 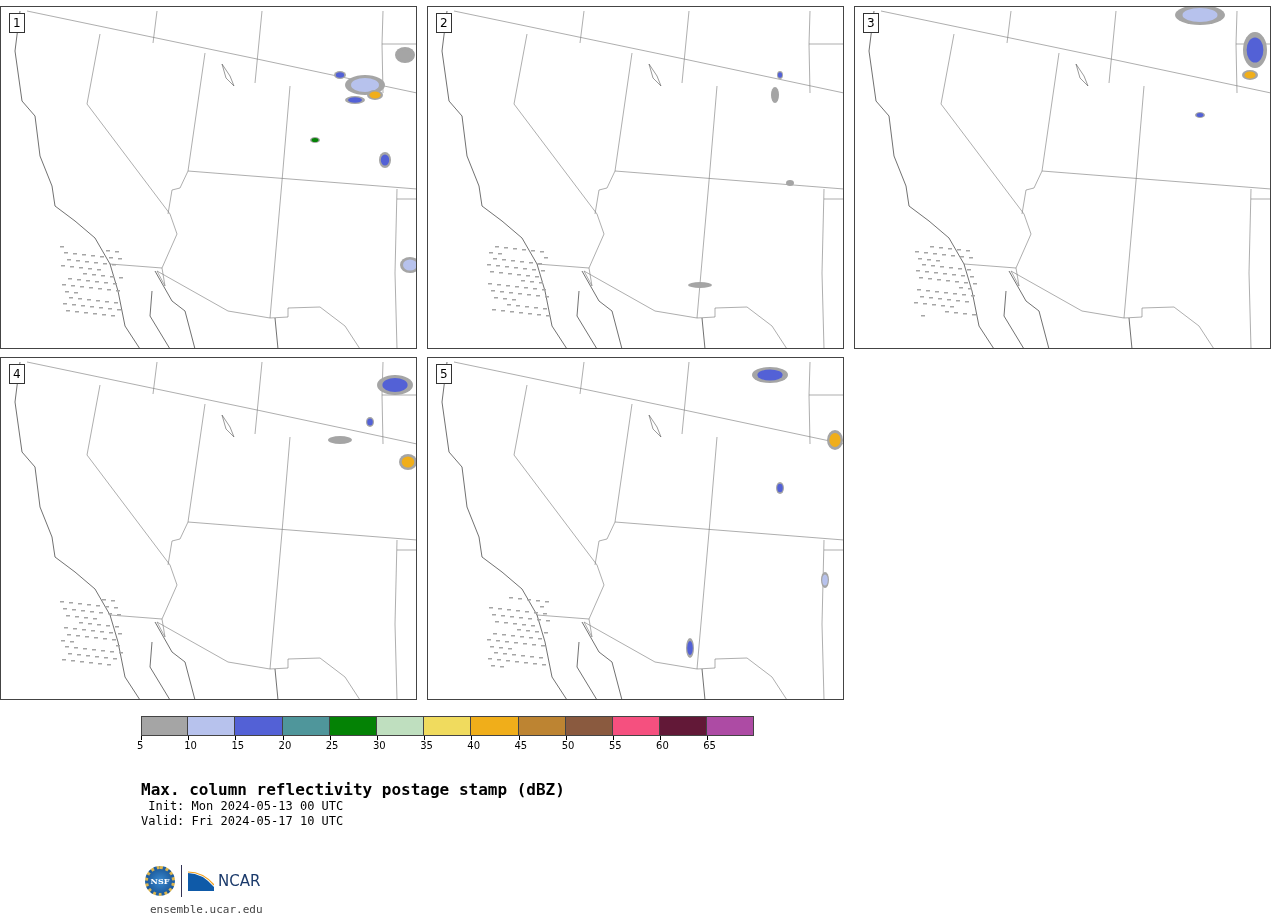 What do you see at coordinates (521, 745) in the screenshot?
I see `colorbar-tick-label: 45` at bounding box center [521, 745].